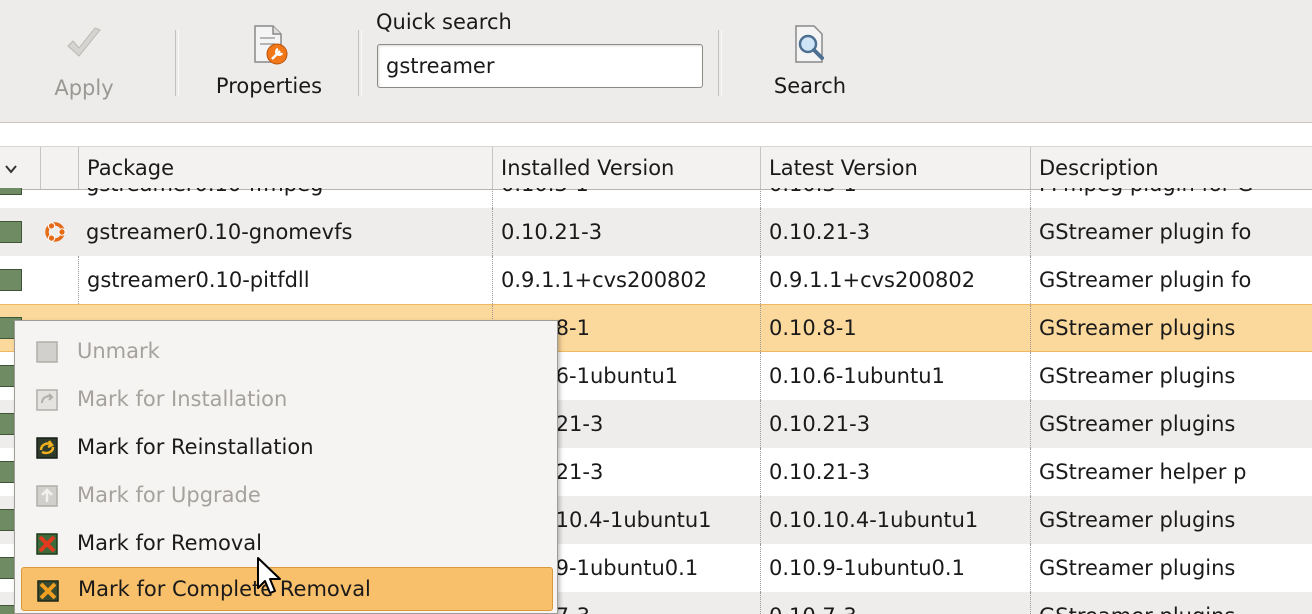 This screenshot has height=614, width=1312. What do you see at coordinates (809, 44) in the screenshot?
I see `search-icon` at bounding box center [809, 44].